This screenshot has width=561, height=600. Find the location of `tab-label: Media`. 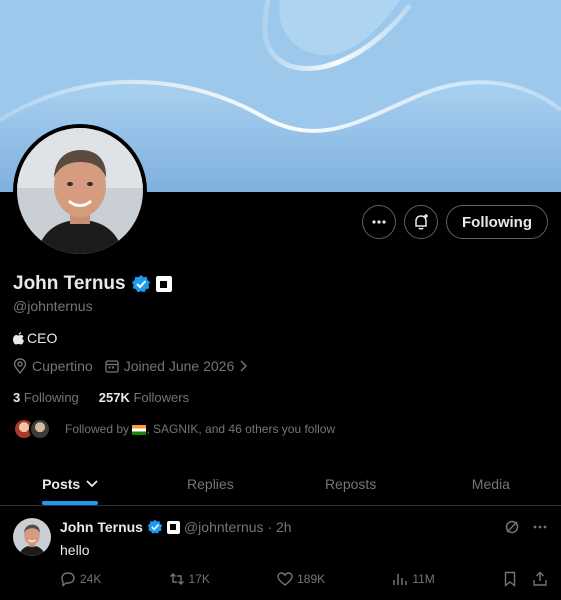

tab-label: Media is located at coordinates (490, 483).